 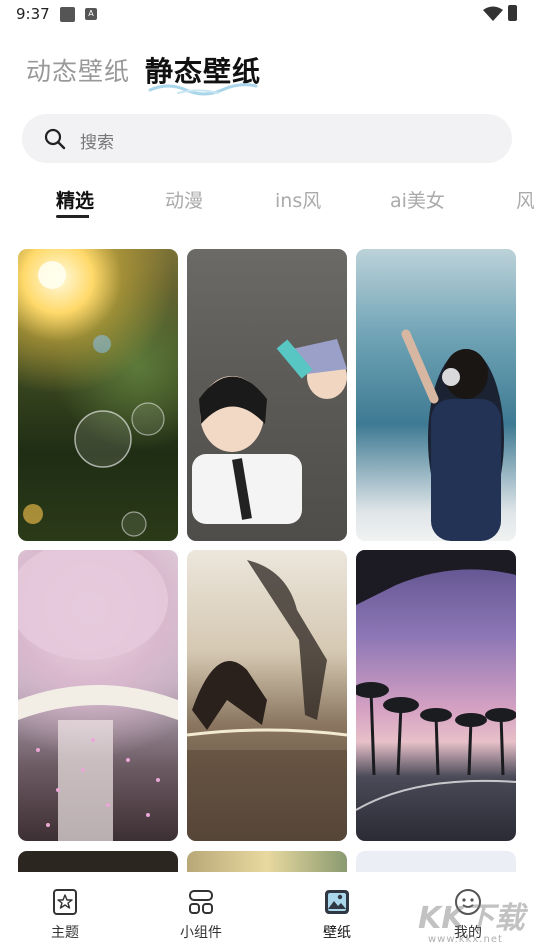 I want to click on indicator-gap, so click(x=92, y=216).